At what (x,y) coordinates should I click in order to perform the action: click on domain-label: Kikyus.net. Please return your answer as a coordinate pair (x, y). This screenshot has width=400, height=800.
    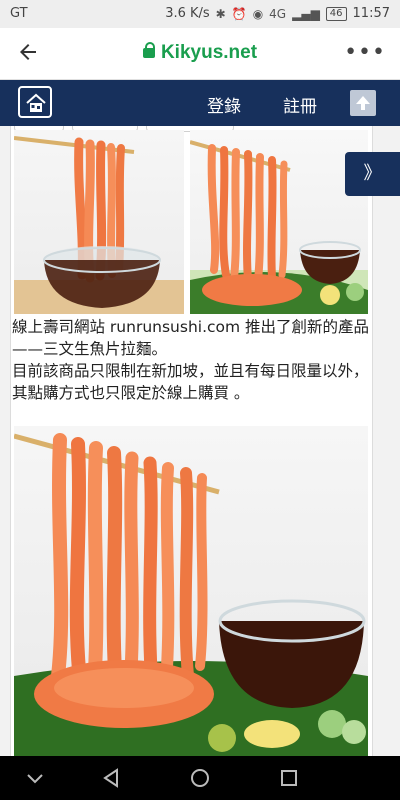
    Looking at the image, I should click on (209, 52).